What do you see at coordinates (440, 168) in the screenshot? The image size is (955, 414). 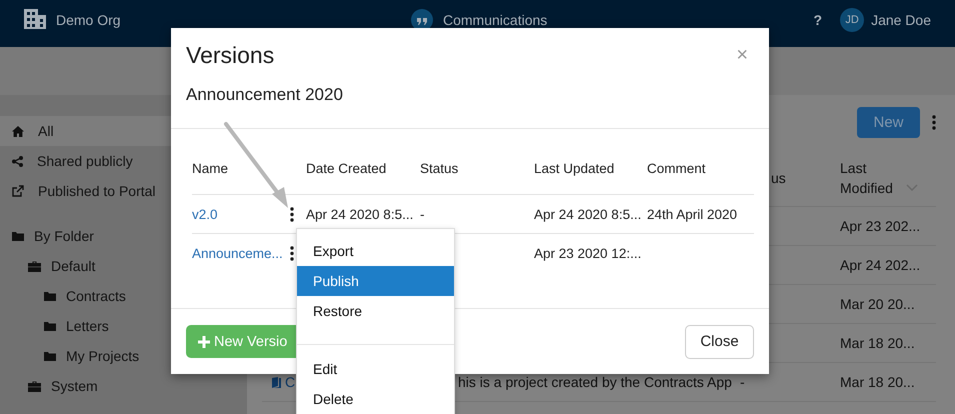 I see `column-header: Status` at bounding box center [440, 168].